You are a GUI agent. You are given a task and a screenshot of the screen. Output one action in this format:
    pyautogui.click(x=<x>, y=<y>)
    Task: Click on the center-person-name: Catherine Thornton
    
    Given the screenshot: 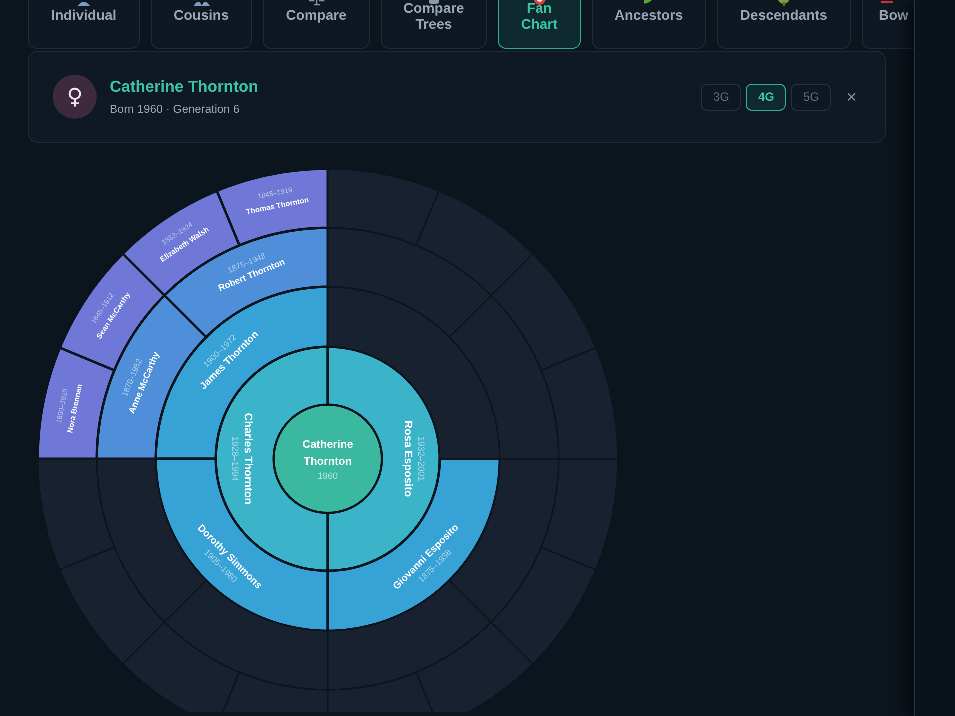 What is the action you would take?
    pyautogui.click(x=328, y=454)
    